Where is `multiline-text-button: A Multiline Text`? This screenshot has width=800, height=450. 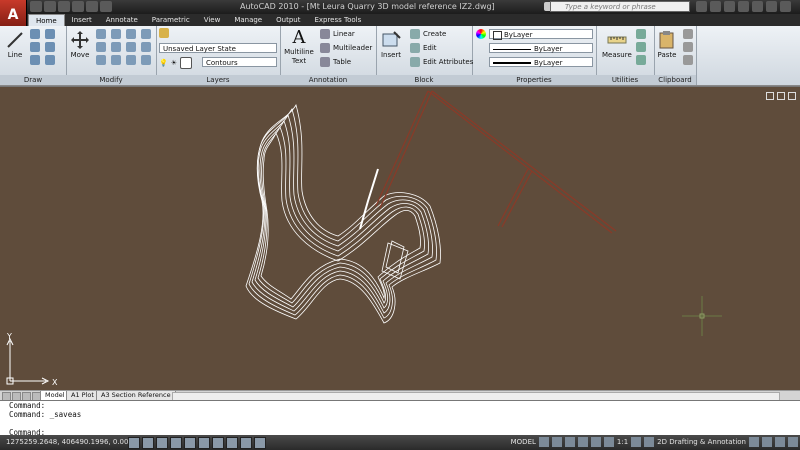 multiline-text-button: A Multiline Text is located at coordinates (299, 47).